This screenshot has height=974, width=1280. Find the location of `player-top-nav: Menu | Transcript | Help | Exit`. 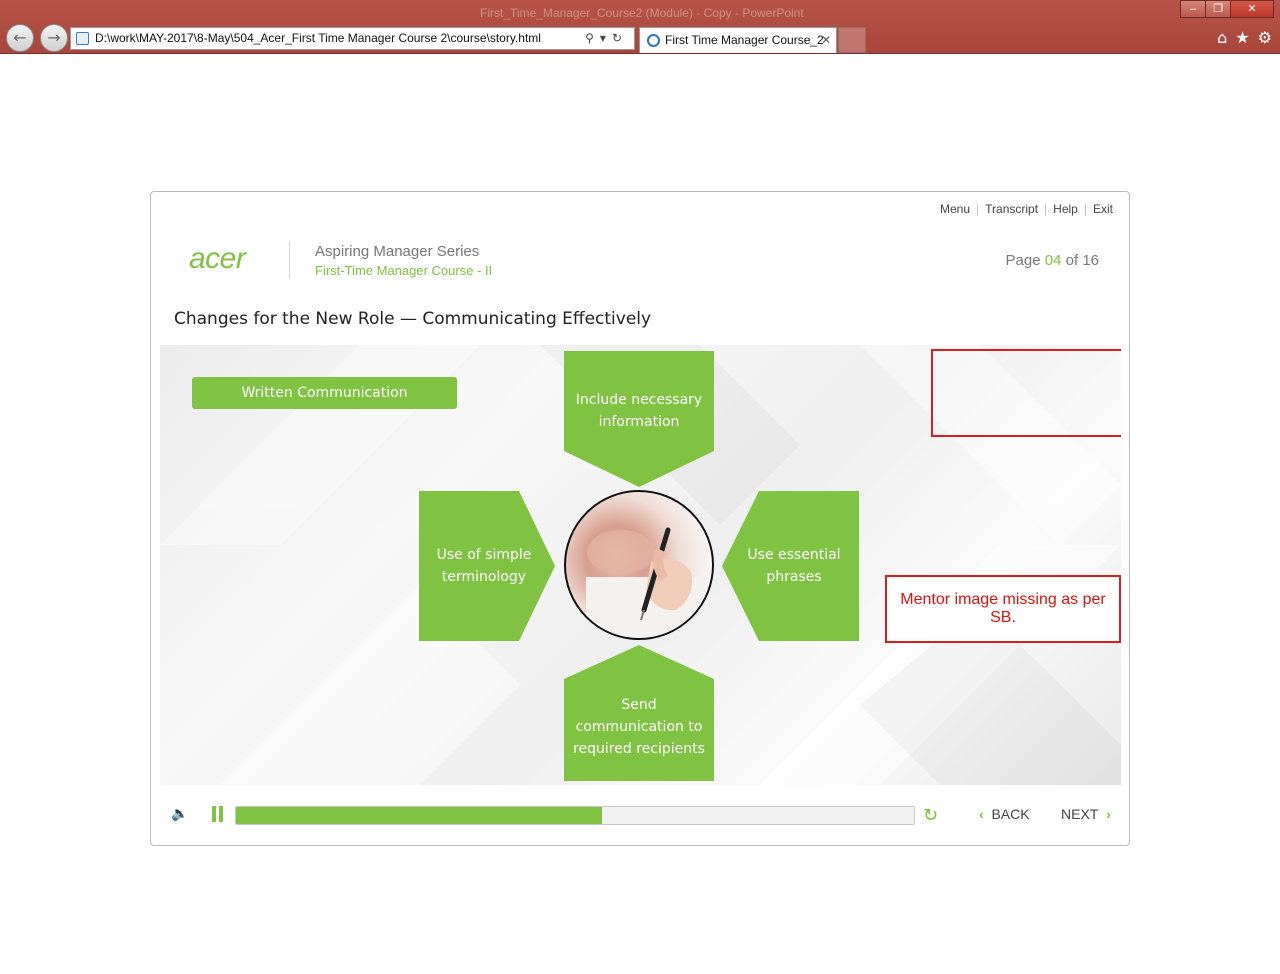

player-top-nav: Menu | Transcript | Help | Exit is located at coordinates (1026, 209).